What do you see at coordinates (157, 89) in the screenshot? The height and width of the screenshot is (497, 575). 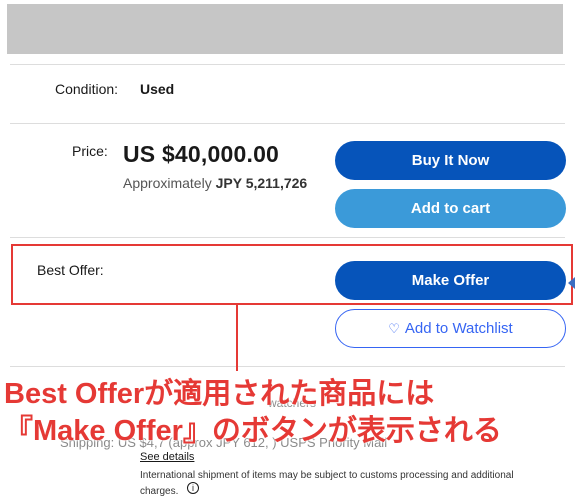 I see `condition-value: Used` at bounding box center [157, 89].